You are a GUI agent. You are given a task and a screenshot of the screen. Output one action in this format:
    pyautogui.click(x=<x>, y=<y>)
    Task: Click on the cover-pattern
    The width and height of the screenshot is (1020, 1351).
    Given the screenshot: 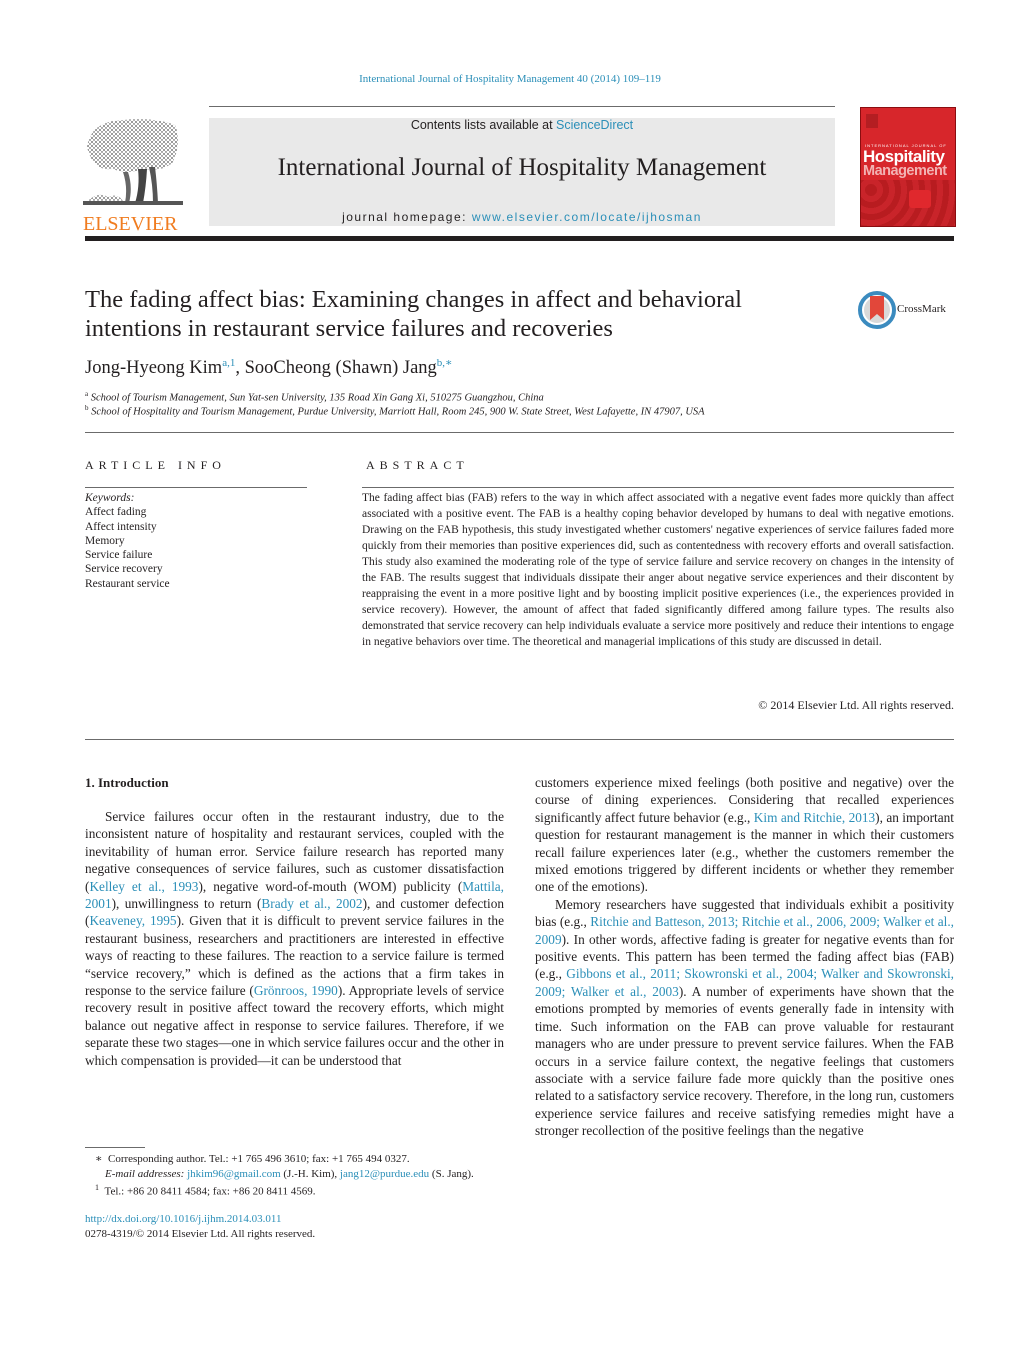 What is the action you would take?
    pyautogui.click(x=908, y=203)
    